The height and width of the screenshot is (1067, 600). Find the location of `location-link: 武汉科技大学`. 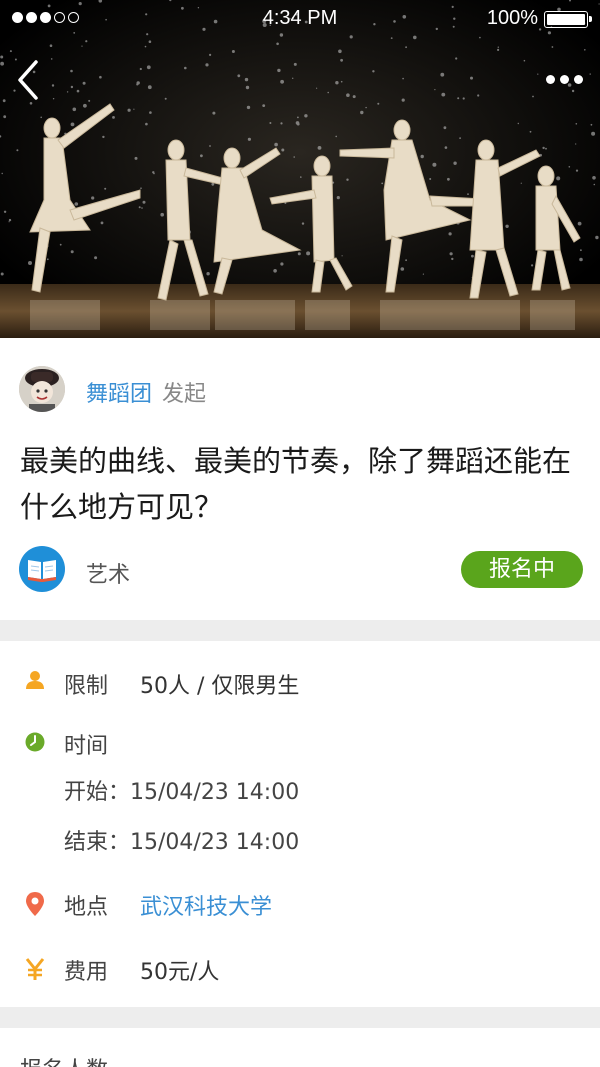

location-link: 武汉科技大学 is located at coordinates (206, 905).